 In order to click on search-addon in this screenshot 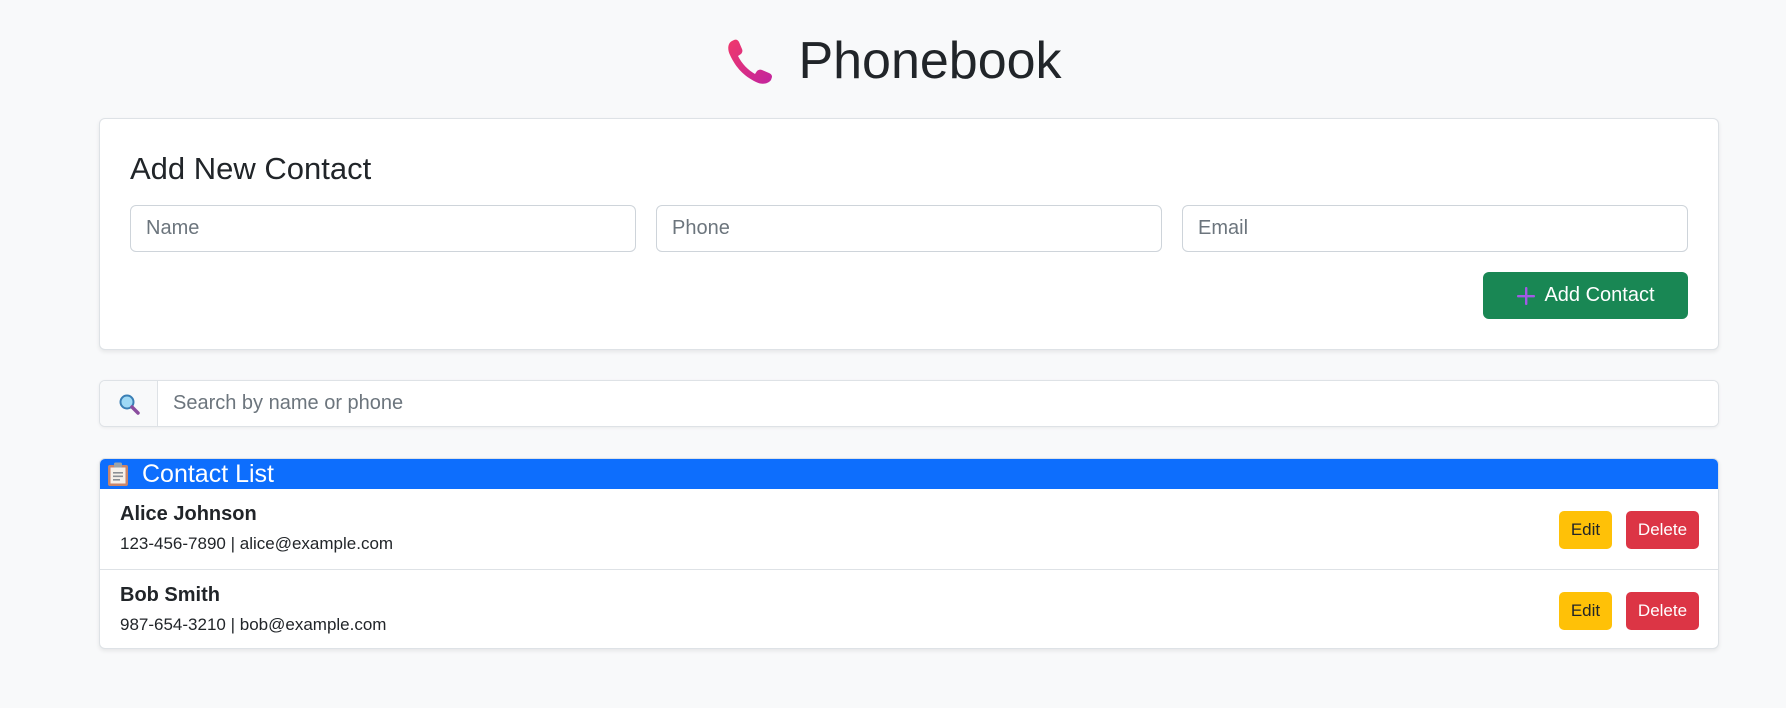, I will do `click(129, 403)`.